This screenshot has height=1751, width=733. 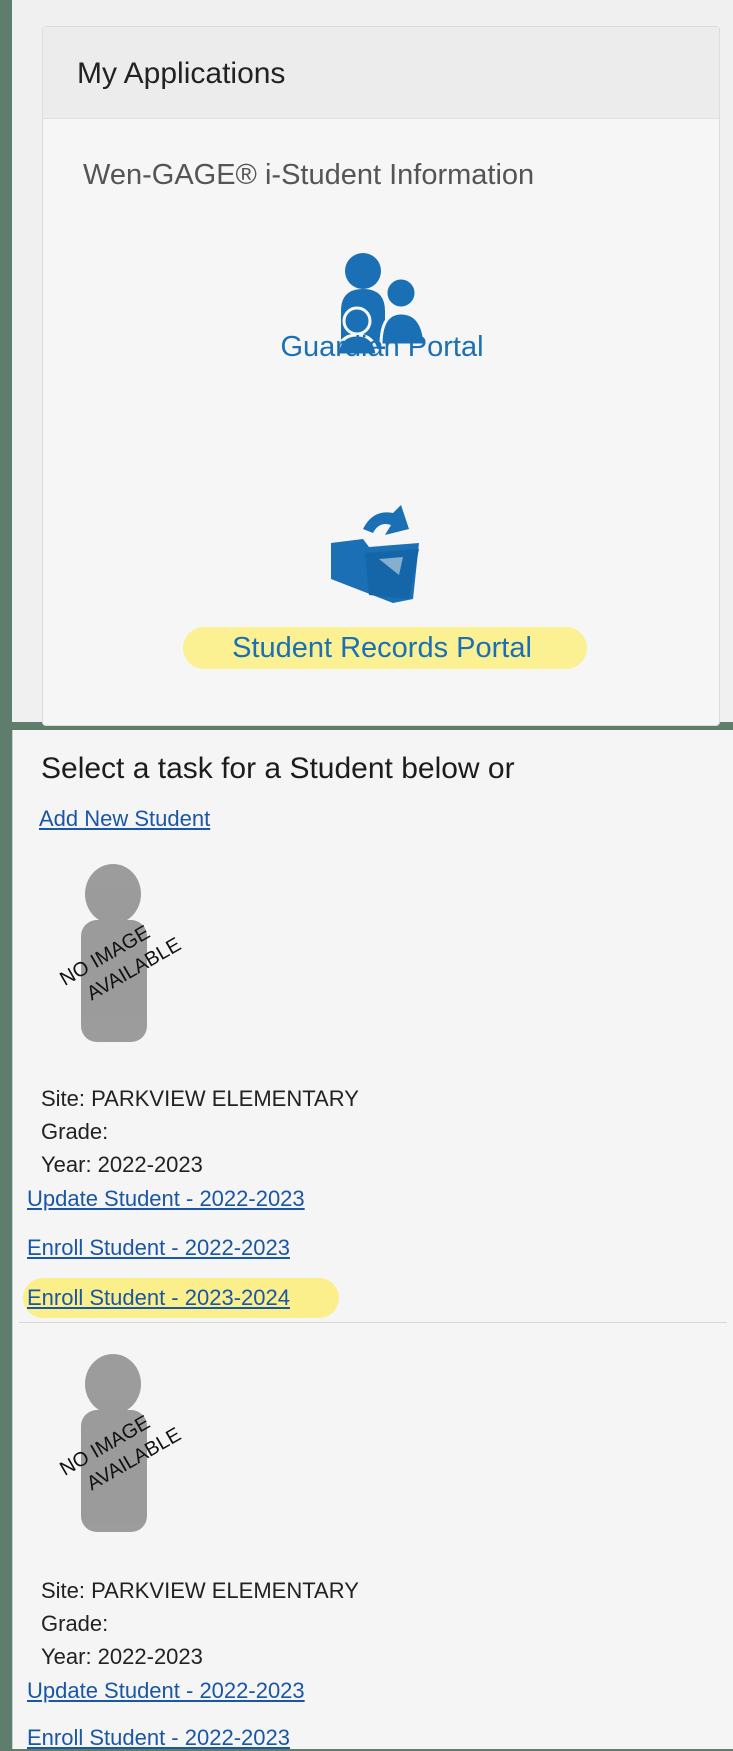 I want to click on guardian-portal-link: Guardian Portal, so click(x=382, y=347).